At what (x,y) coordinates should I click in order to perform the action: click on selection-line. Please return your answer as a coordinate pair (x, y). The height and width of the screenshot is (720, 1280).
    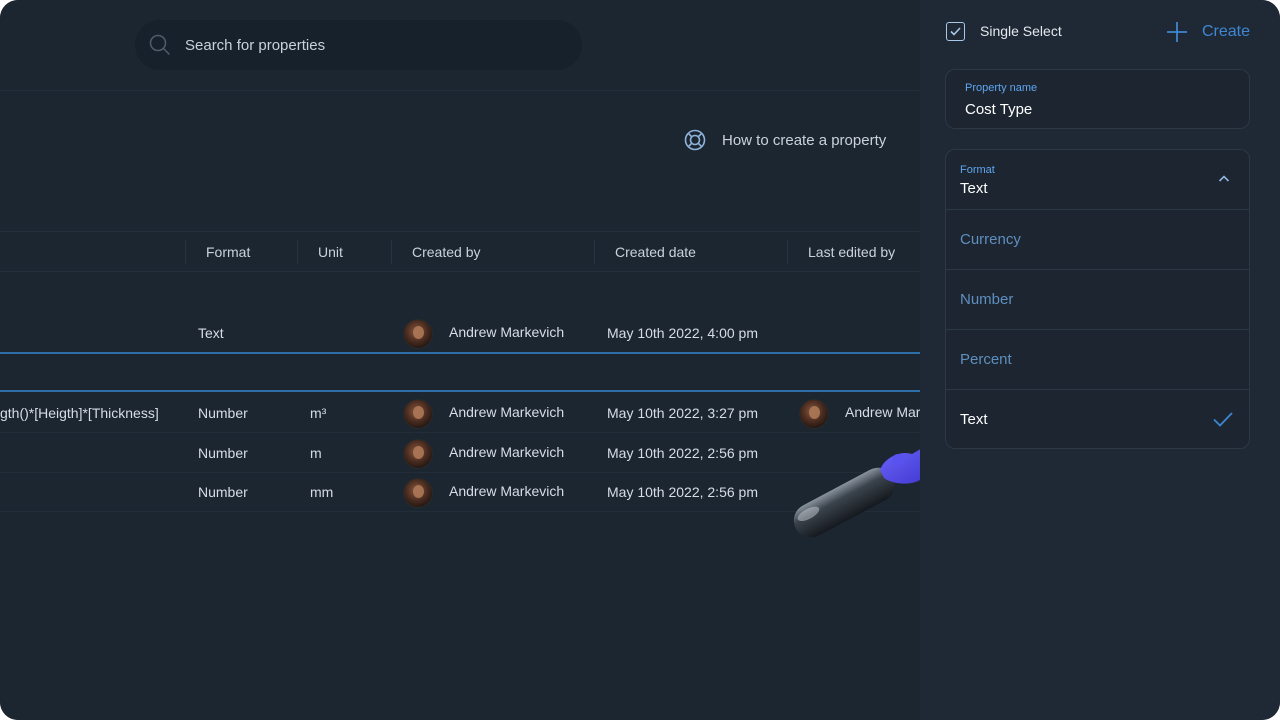
    Looking at the image, I should click on (460, 391).